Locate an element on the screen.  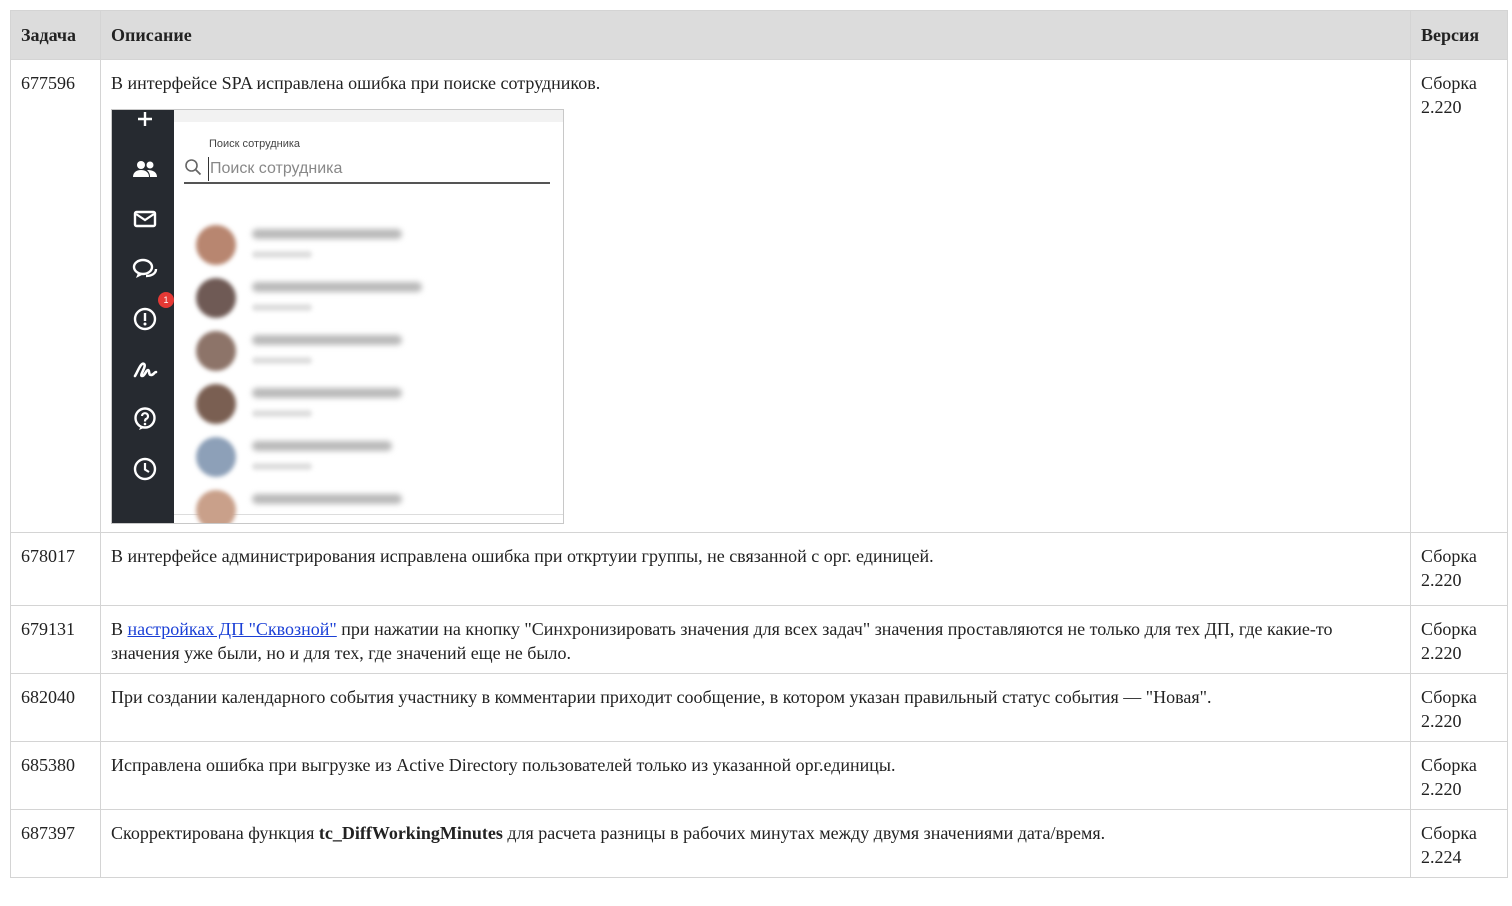
app-sidebar: 1 is located at coordinates (143, 316).